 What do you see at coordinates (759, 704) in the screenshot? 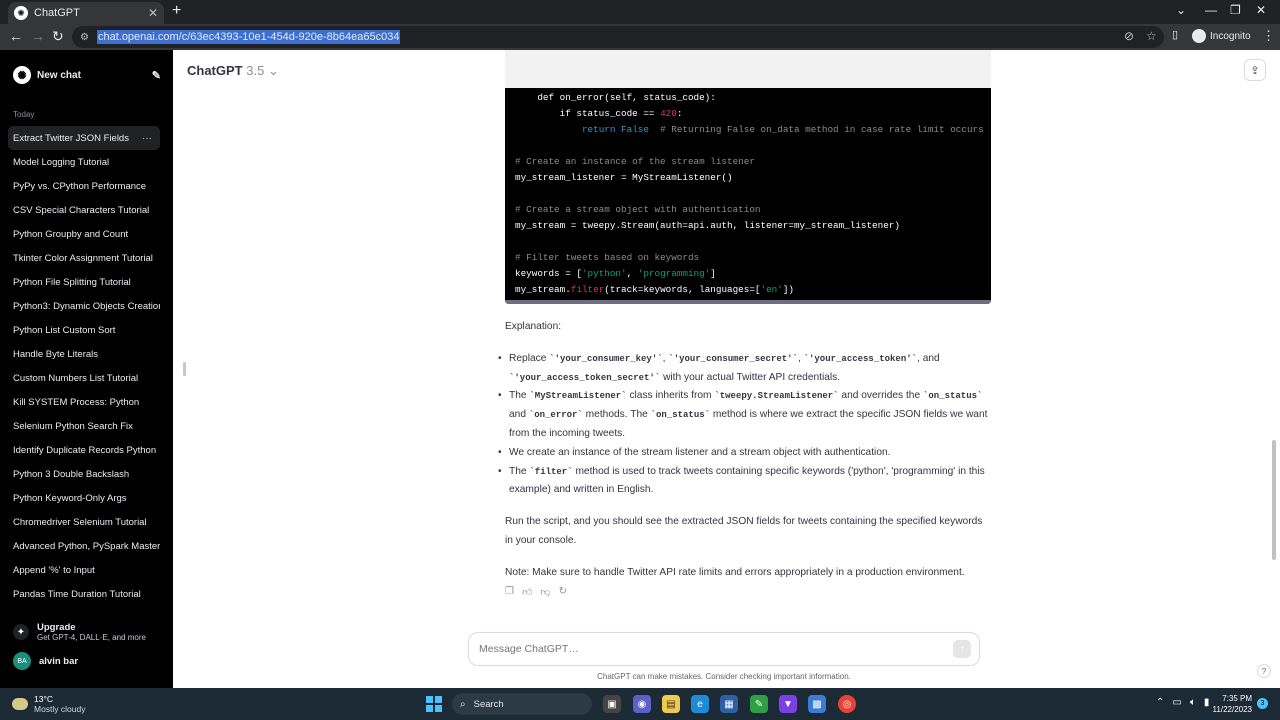
I see `notepad-icon: ✎` at bounding box center [759, 704].